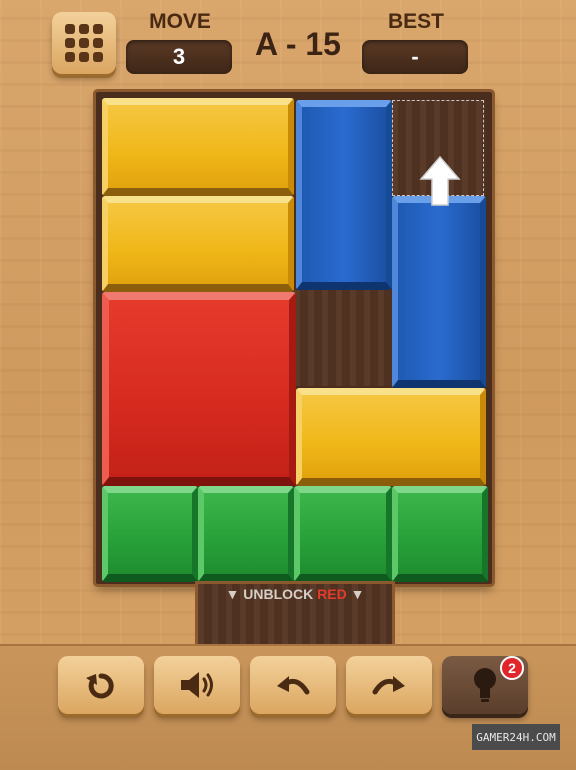  What do you see at coordinates (415, 21) in the screenshot?
I see `best-label: BEST` at bounding box center [415, 21].